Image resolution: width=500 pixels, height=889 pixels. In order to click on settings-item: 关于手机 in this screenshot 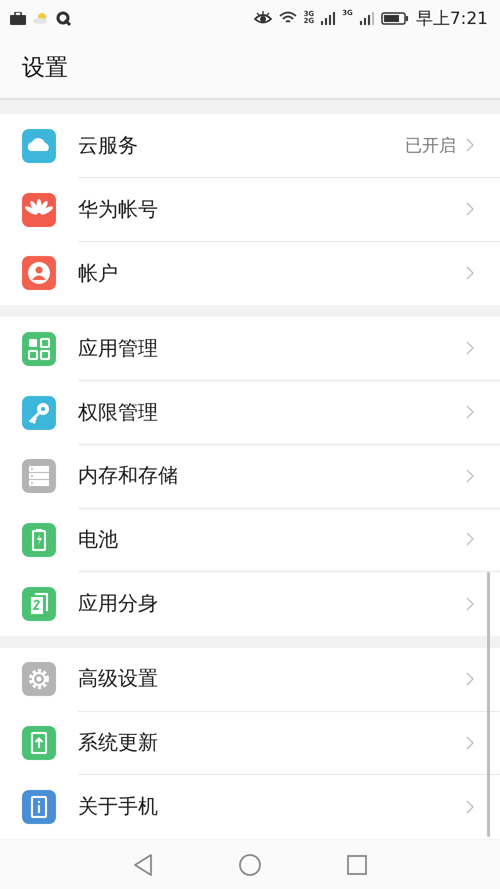, I will do `click(250, 806)`.